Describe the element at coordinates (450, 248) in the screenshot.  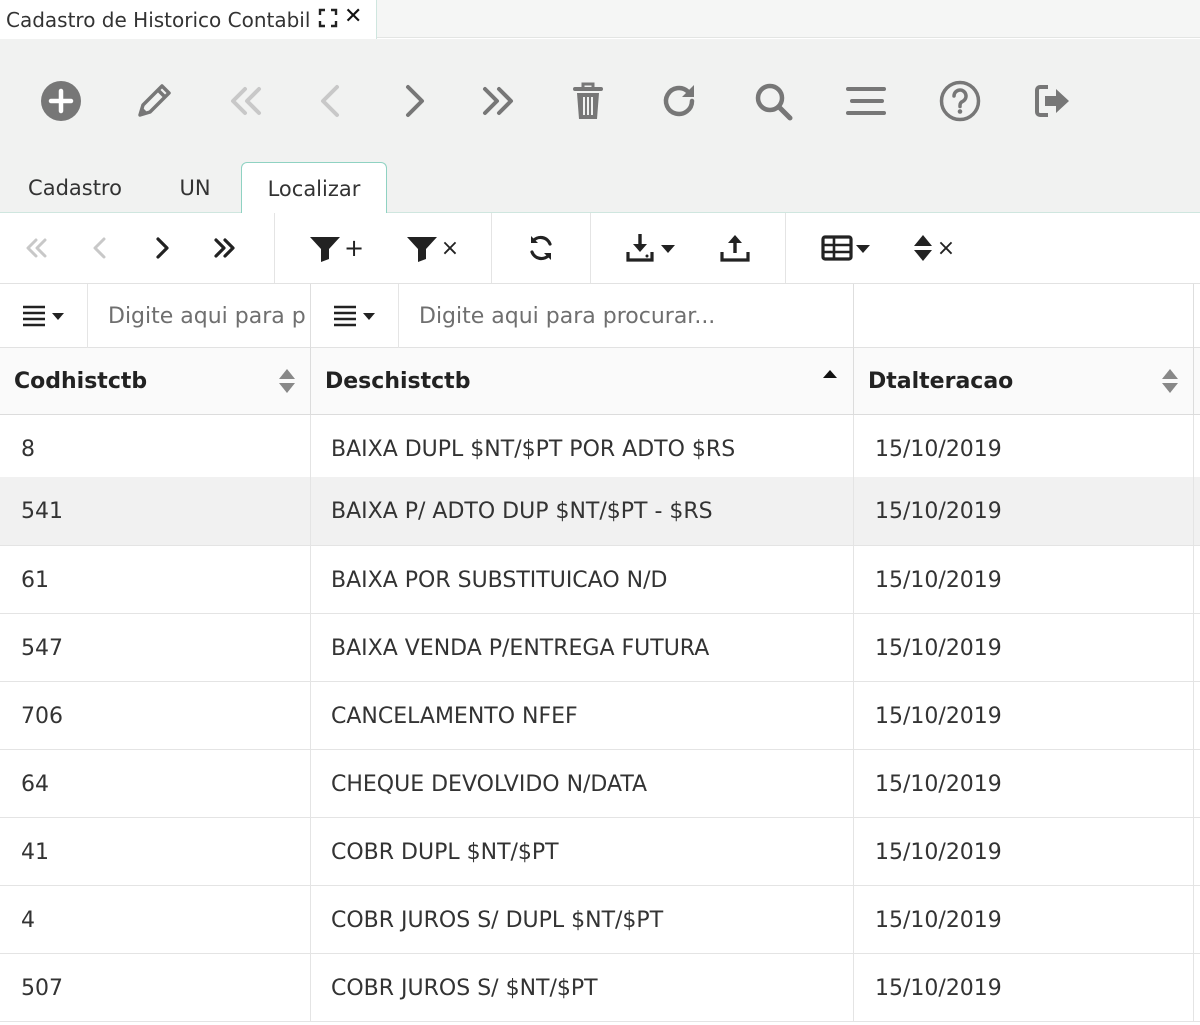
I see `filter-clear-glyph: ×` at that location.